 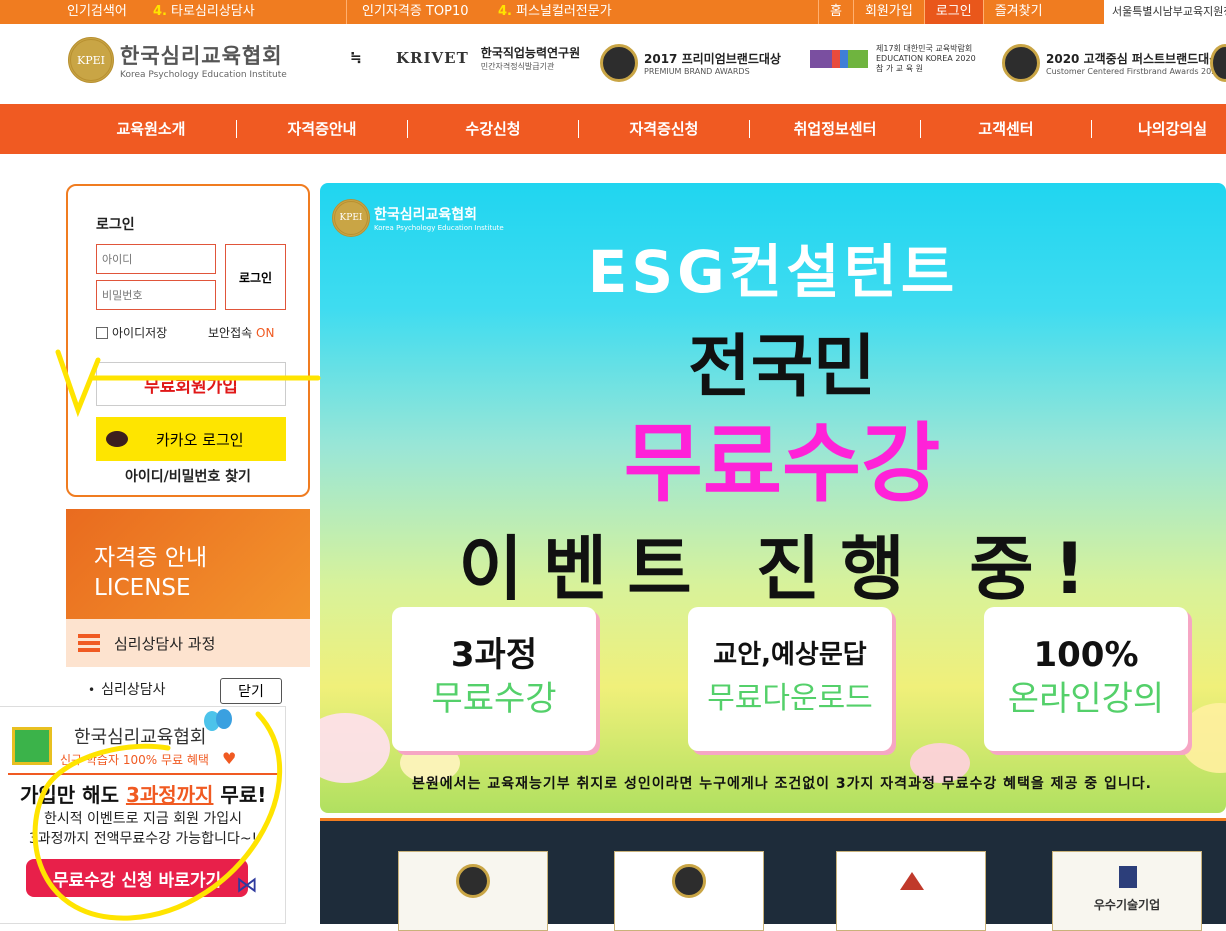 I want to click on certificate-image: 우수기술기업, so click(x=1127, y=891).